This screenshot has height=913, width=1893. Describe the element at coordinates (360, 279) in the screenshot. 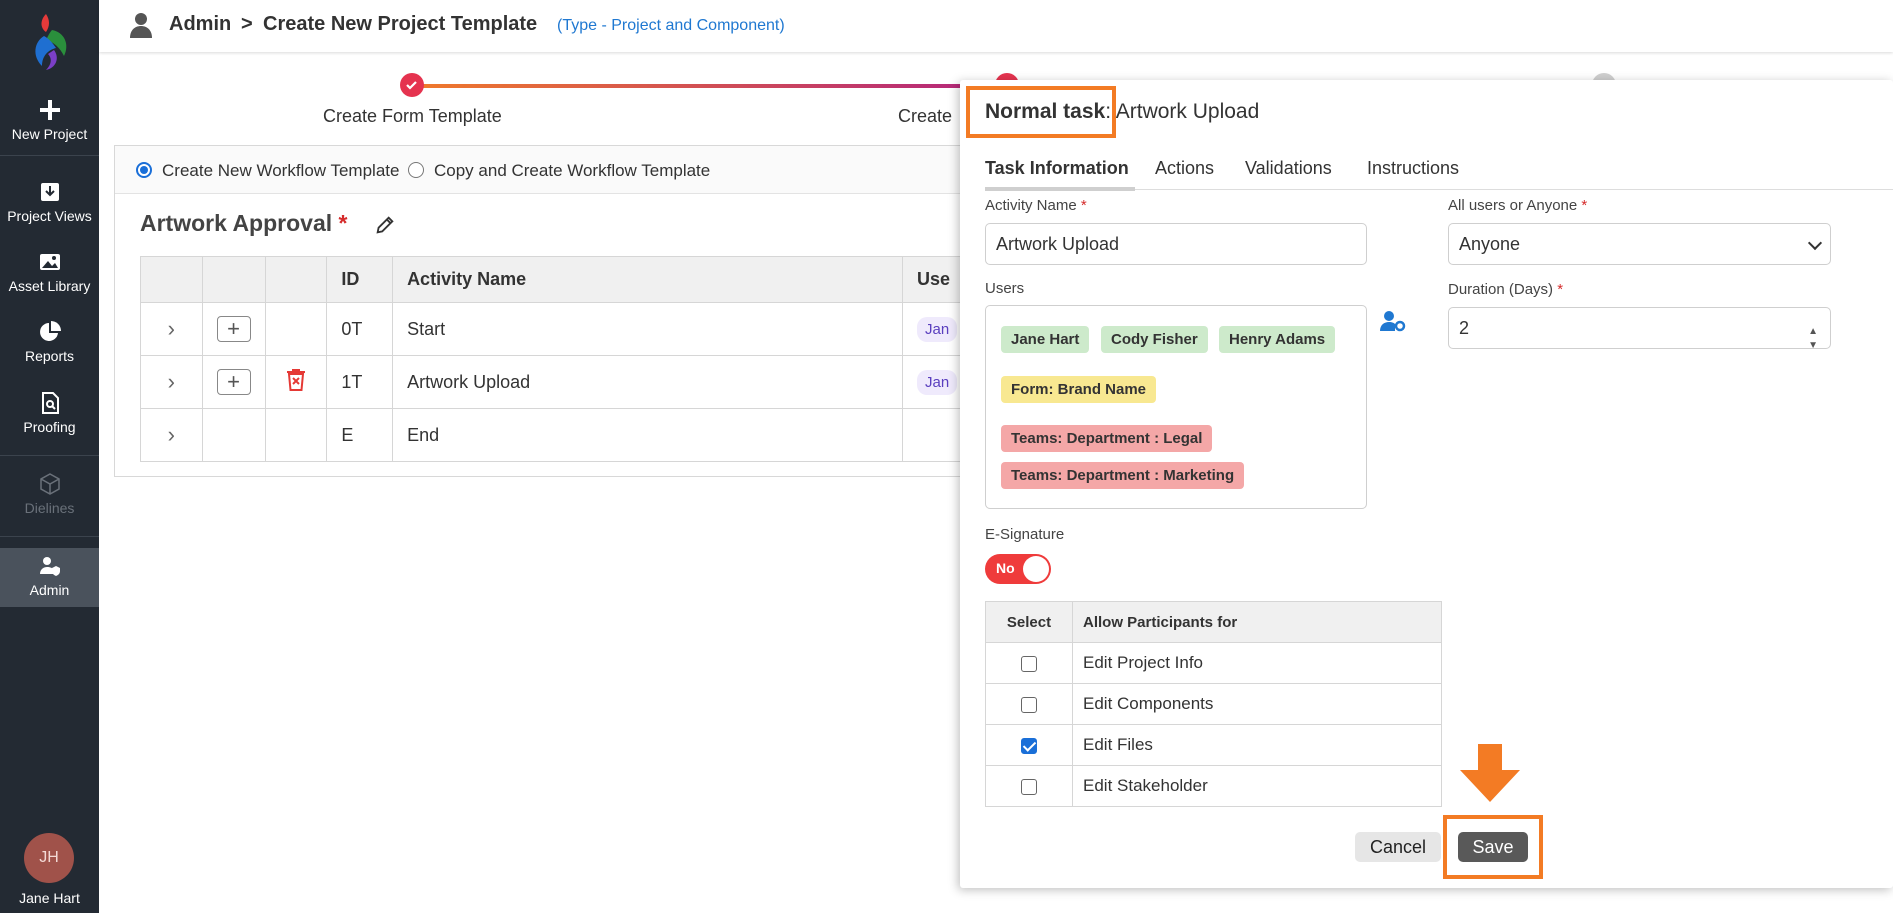

I see `col-id: ID` at that location.